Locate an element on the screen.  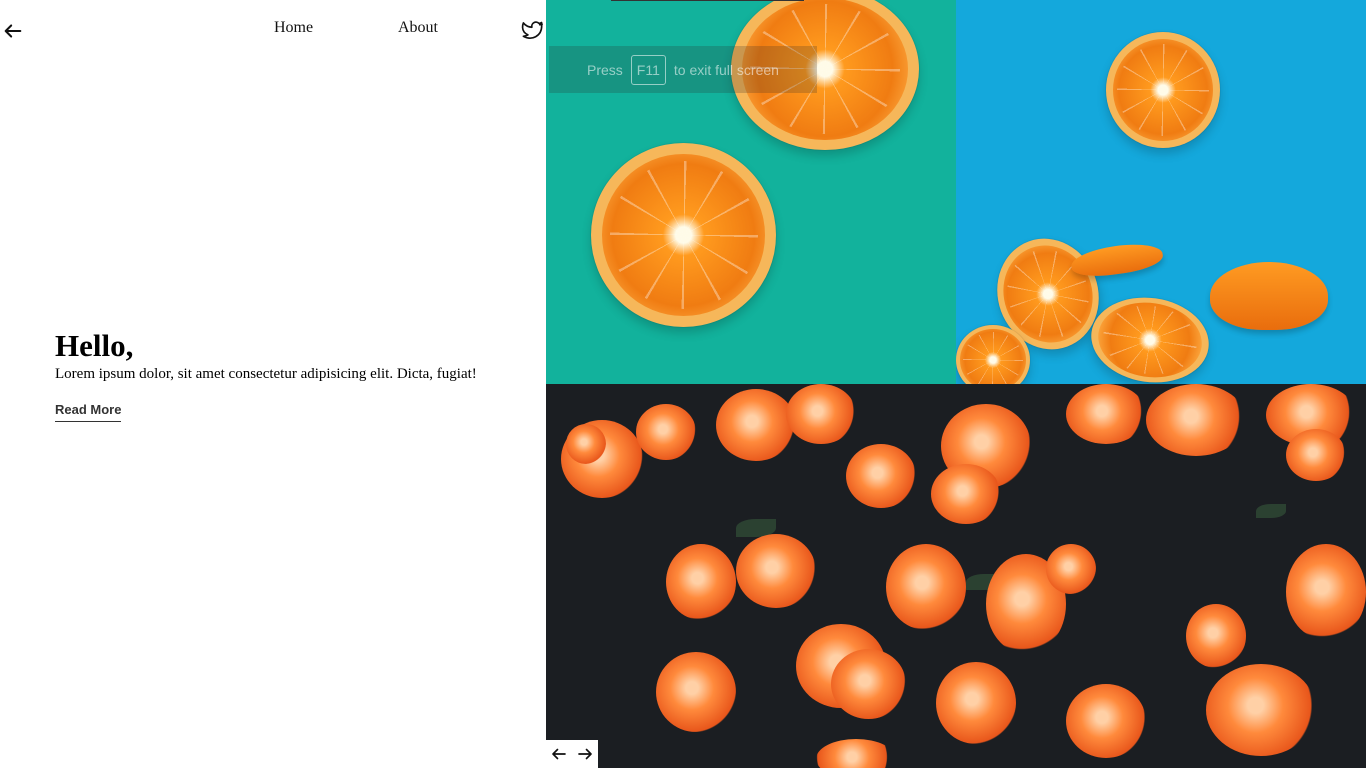
next-arrow-icon is located at coordinates (585, 754).